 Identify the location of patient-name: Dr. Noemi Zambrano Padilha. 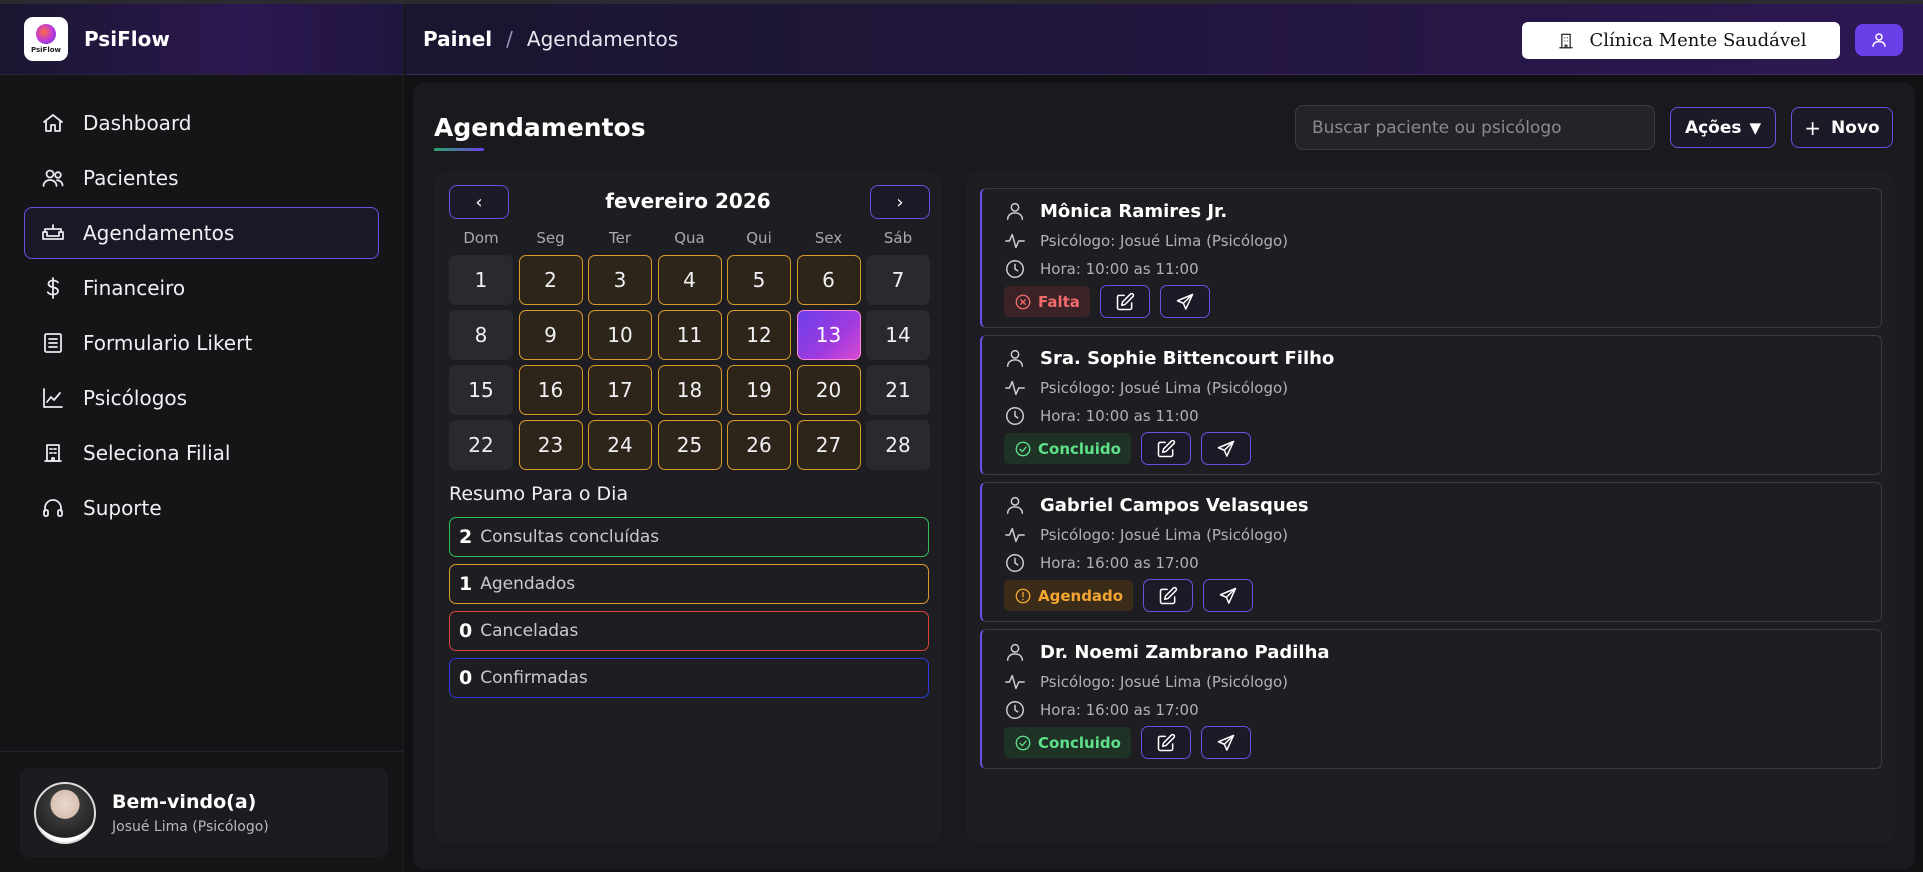
(1185, 652).